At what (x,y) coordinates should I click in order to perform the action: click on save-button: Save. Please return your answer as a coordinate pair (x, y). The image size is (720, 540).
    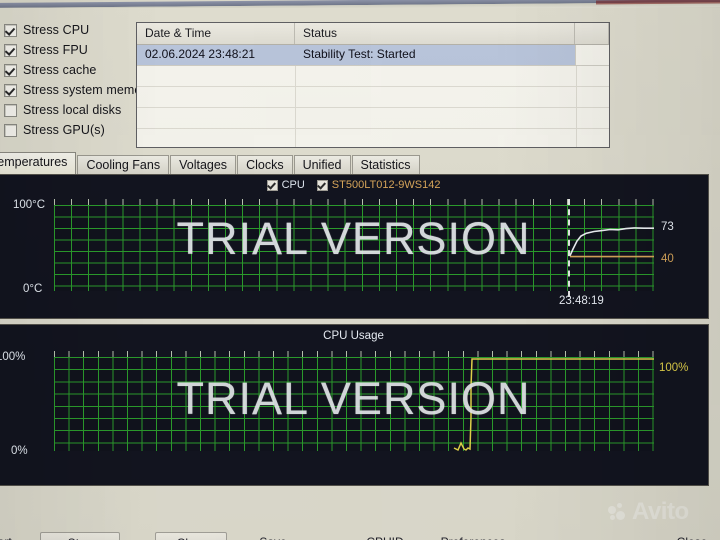
    Looking at the image, I should click on (273, 536).